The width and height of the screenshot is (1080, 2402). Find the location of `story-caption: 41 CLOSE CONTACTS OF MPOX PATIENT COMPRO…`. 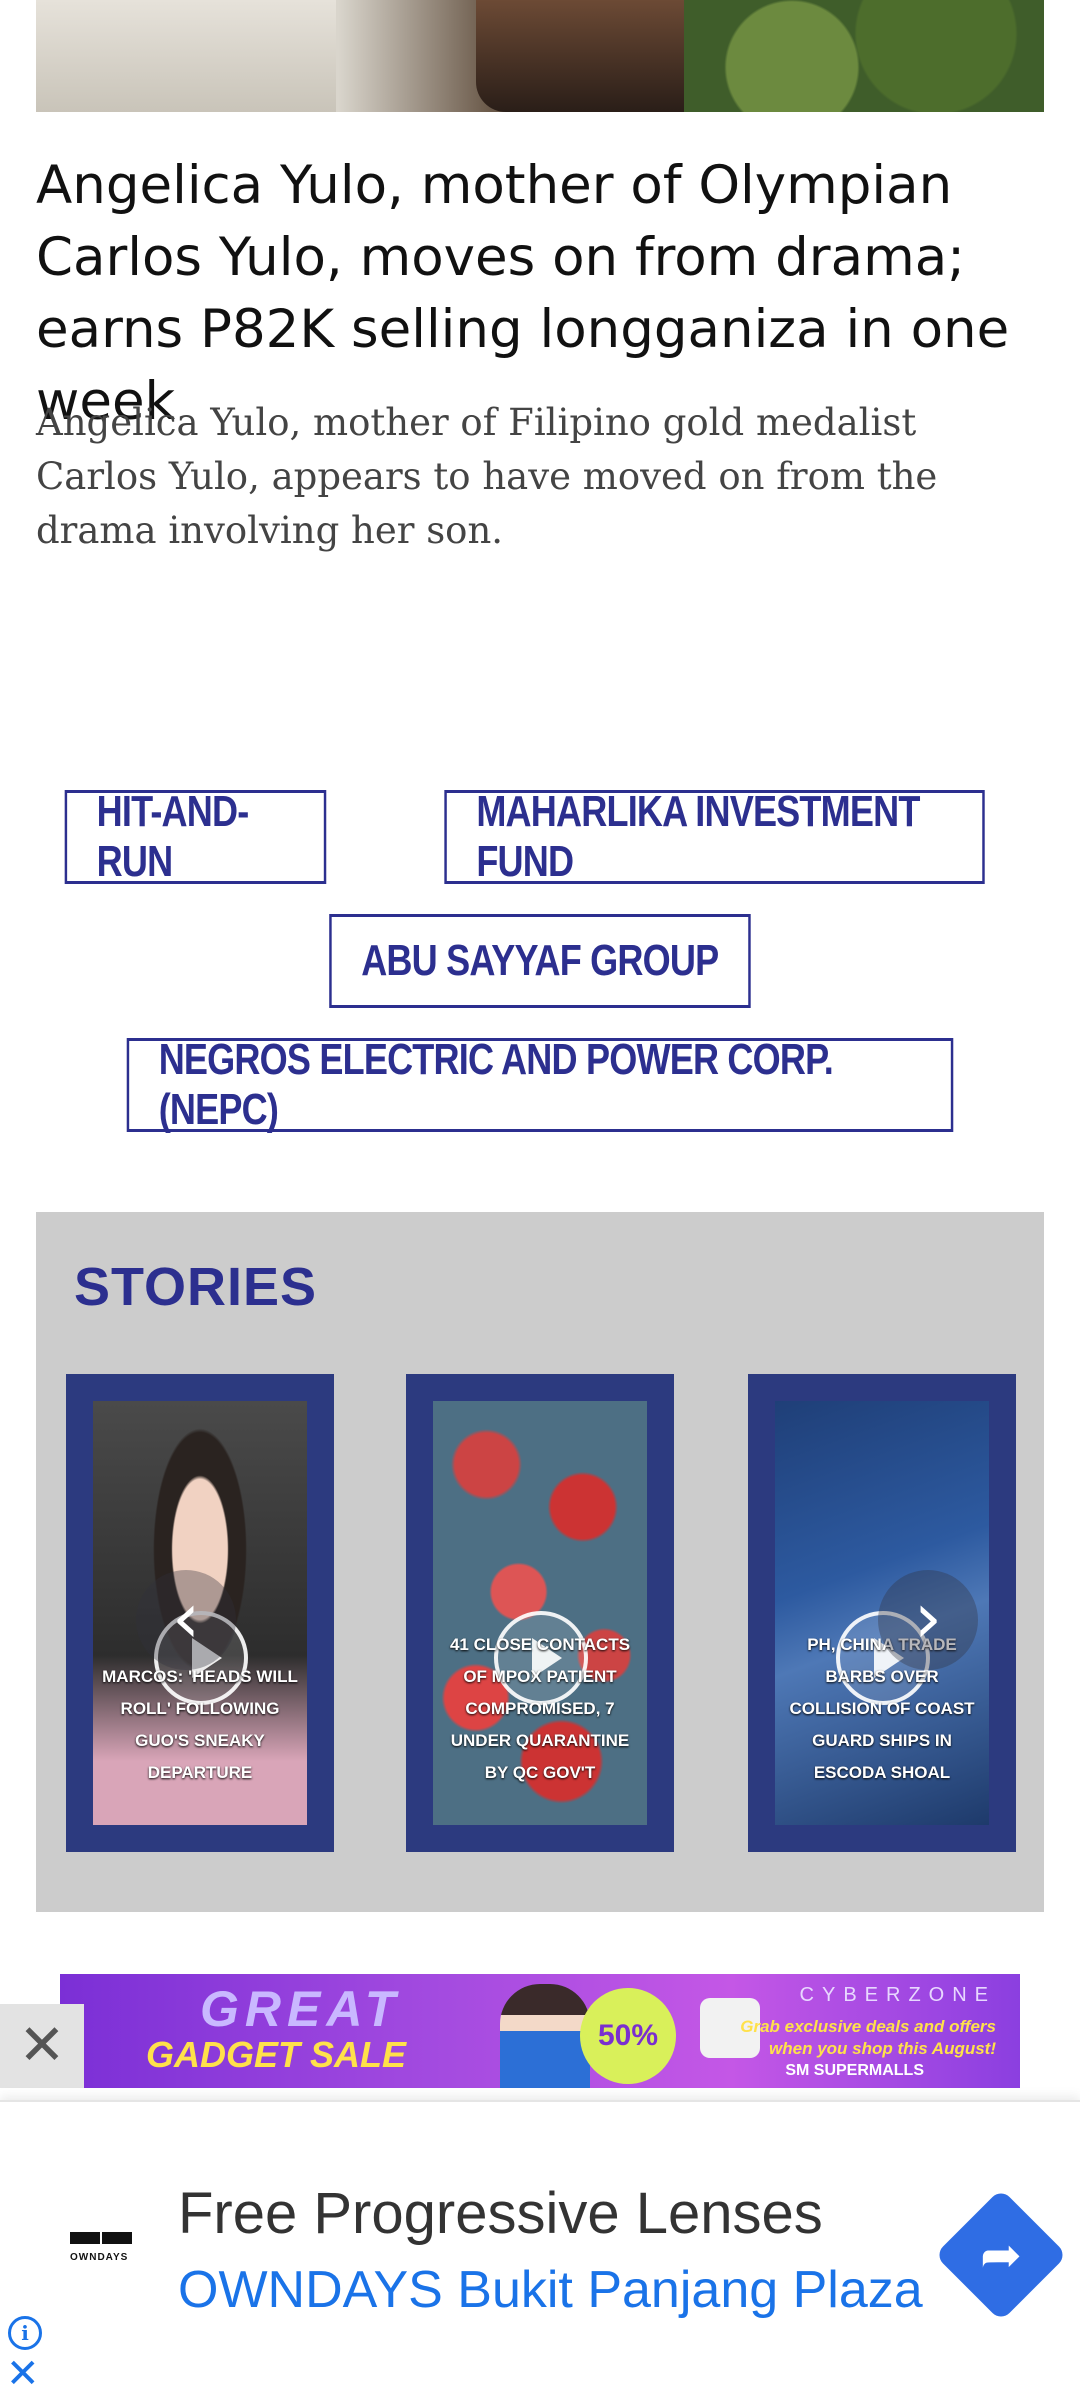

story-caption: 41 CLOSE CONTACTS OF MPOX PATIENT COMPRO… is located at coordinates (540, 1708).